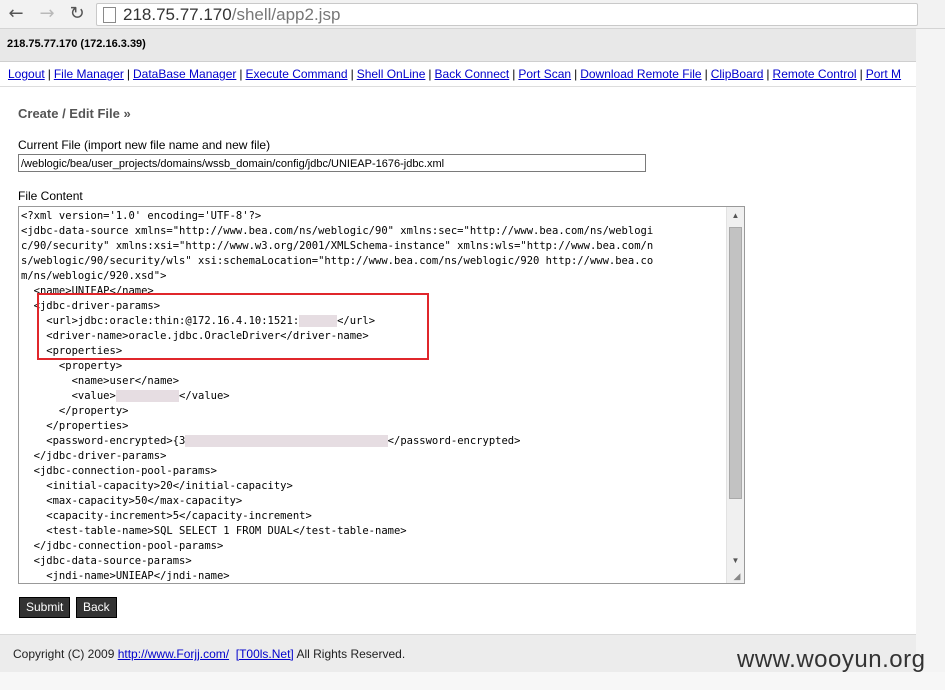 The height and width of the screenshot is (690, 945). What do you see at coordinates (297, 74) in the screenshot?
I see `menu-item-execute-command: Execute Command` at bounding box center [297, 74].